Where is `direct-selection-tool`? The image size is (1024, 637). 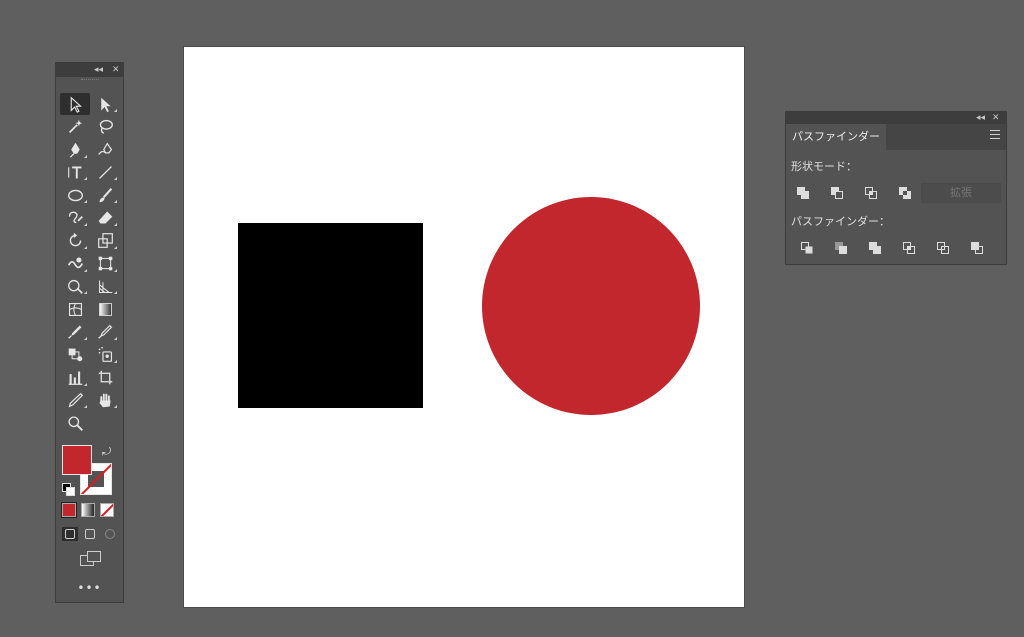 direct-selection-tool is located at coordinates (105, 104).